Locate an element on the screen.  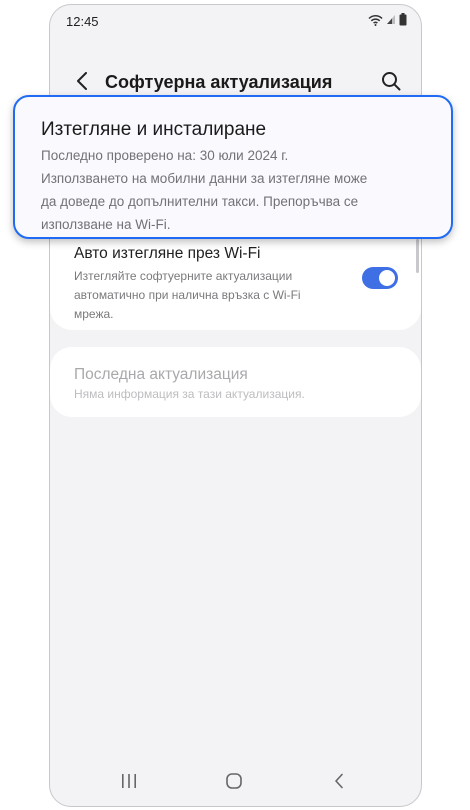
recents-button is located at coordinates (129, 781).